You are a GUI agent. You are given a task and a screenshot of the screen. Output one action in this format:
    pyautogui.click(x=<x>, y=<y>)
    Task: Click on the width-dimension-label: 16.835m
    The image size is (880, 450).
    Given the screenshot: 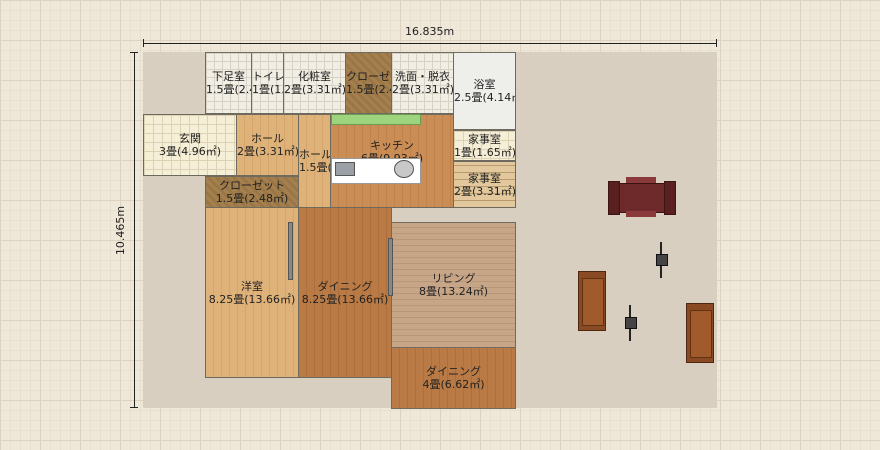 What is the action you would take?
    pyautogui.click(x=430, y=31)
    